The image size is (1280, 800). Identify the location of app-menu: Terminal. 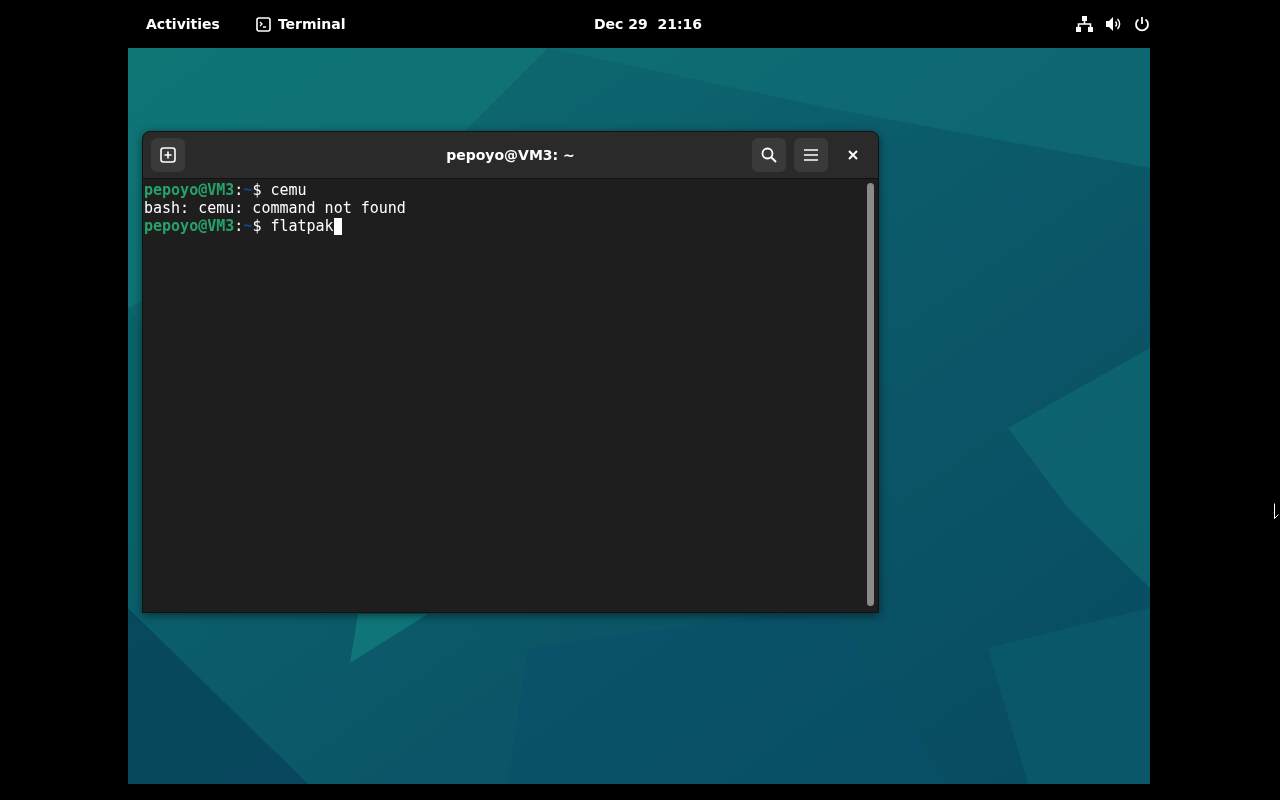
(300, 24).